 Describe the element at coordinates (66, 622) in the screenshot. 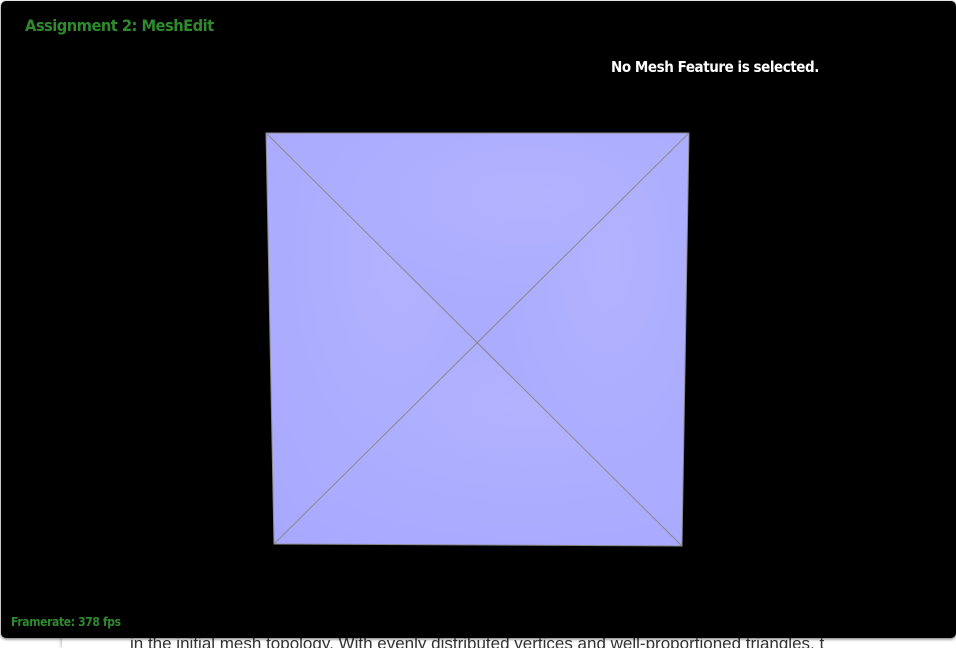

I see `framerate-readout: Framerate: 378 fps` at that location.